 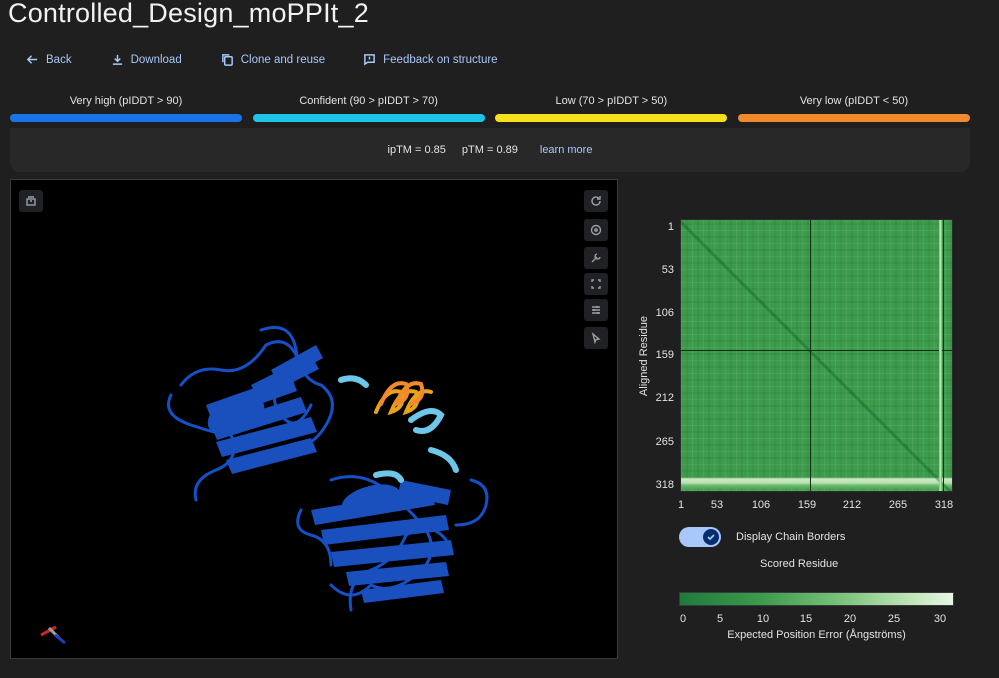 What do you see at coordinates (611, 101) in the screenshot?
I see `legend-label: Low (70 > pIDDT > 50)` at bounding box center [611, 101].